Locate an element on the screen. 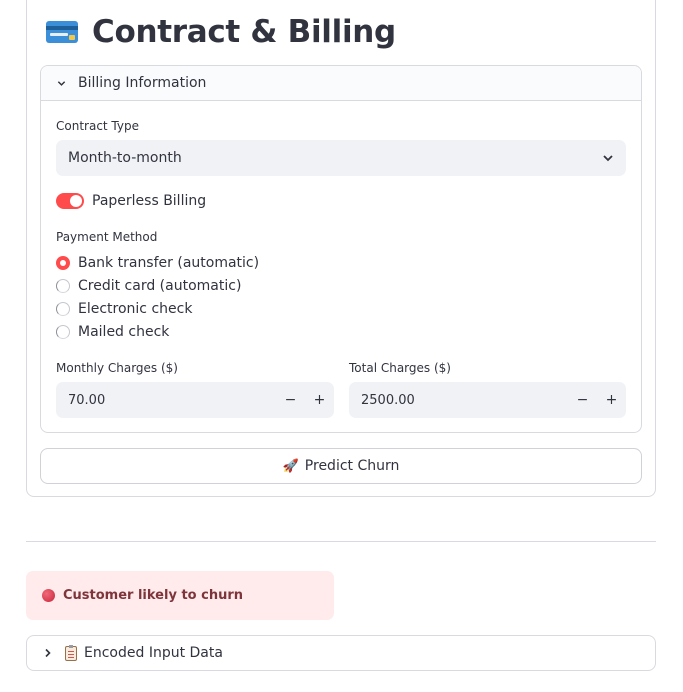 The image size is (683, 692). total-charges-input: 2500.00 − + is located at coordinates (487, 400).